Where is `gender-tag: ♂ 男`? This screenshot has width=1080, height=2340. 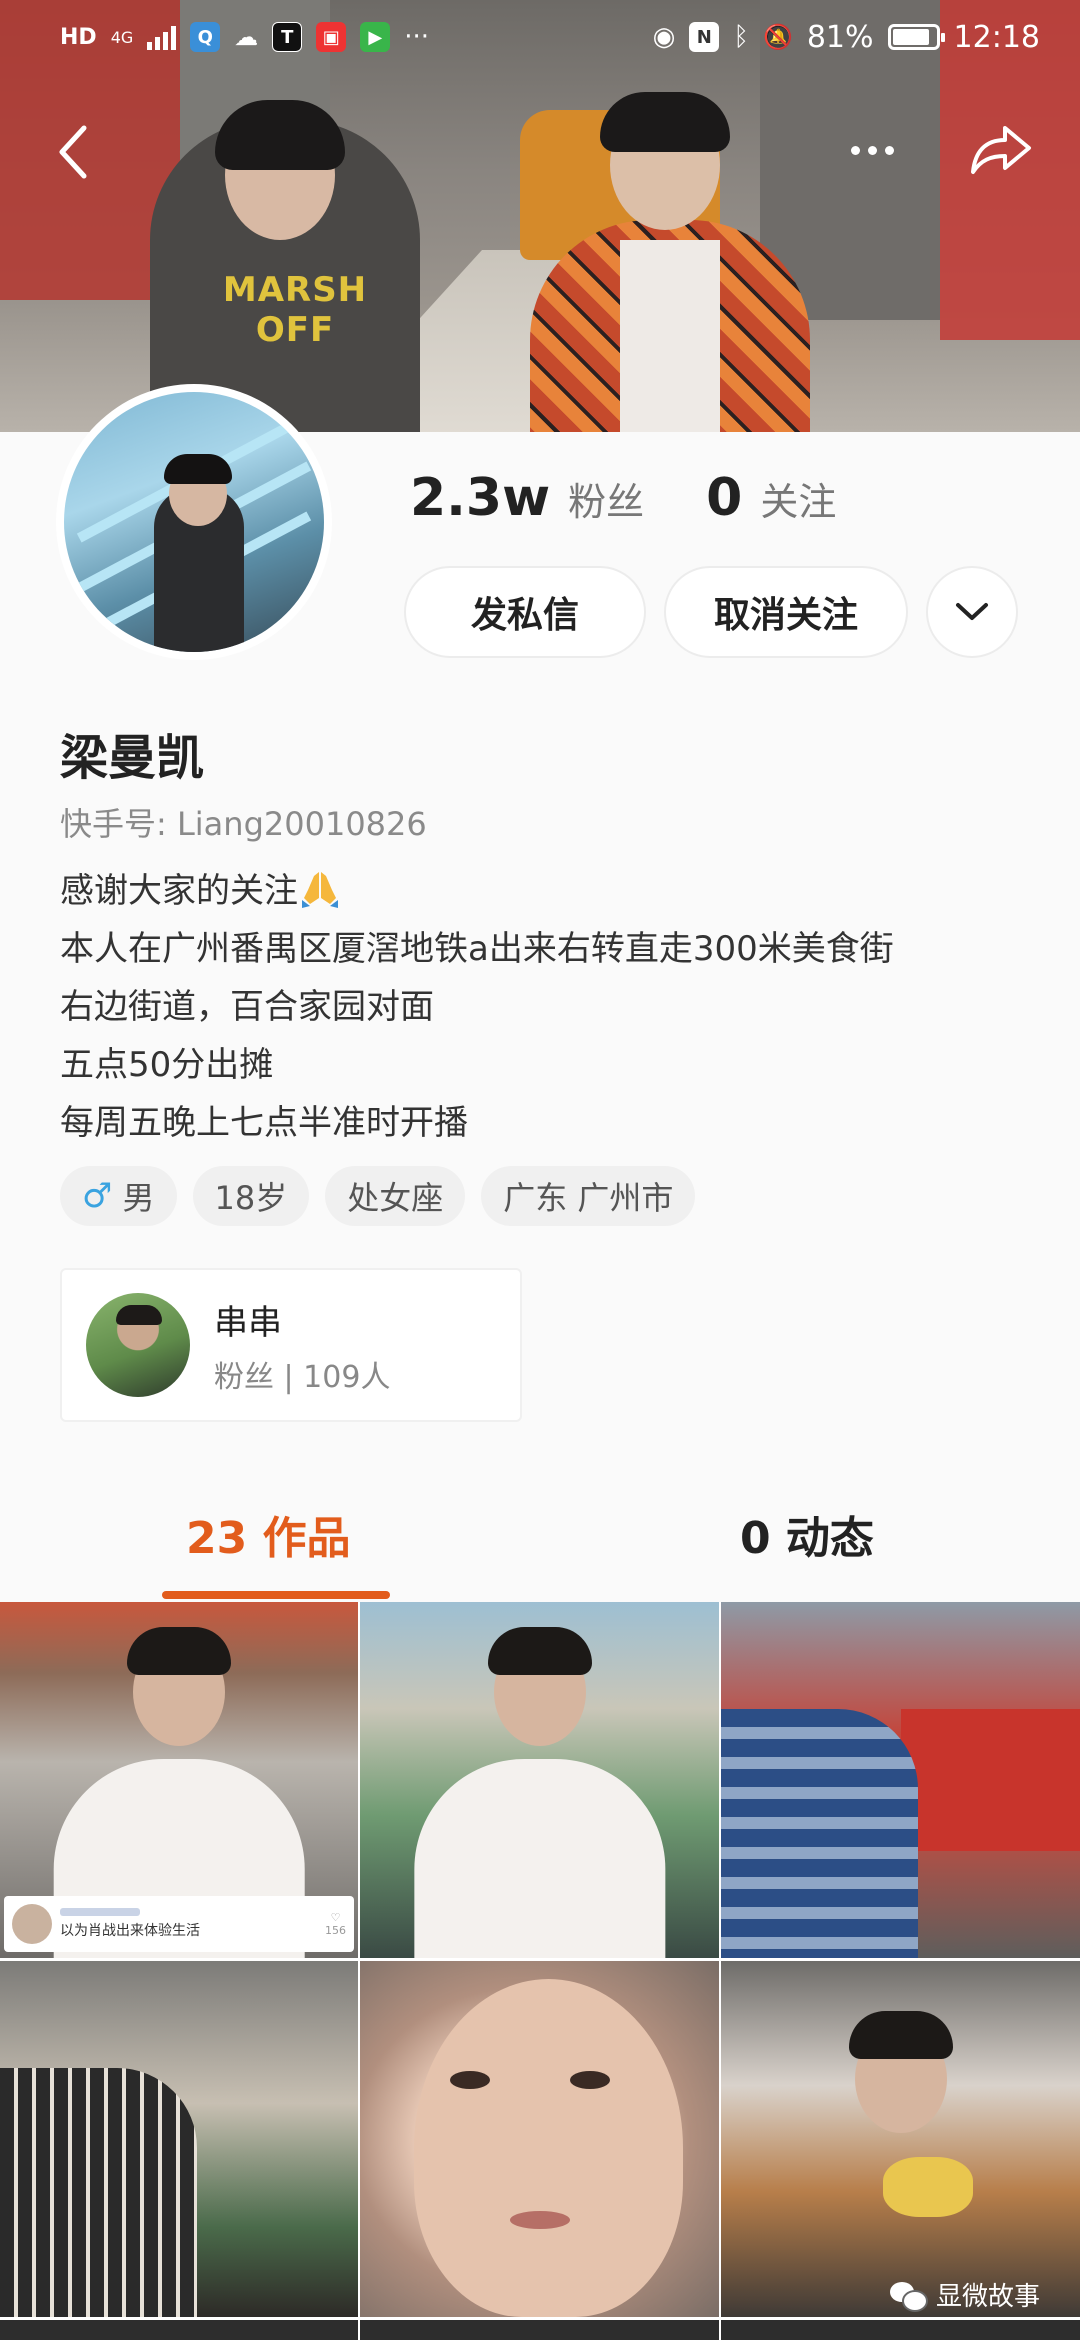
gender-tag: ♂ 男 is located at coordinates (118, 1196).